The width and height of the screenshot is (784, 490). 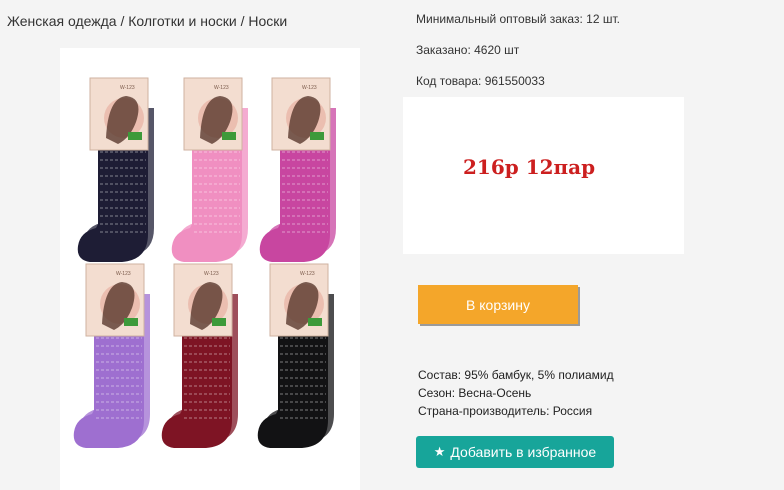 I want to click on add-to-favorites-label: Добавить в избранное, so click(x=523, y=452).